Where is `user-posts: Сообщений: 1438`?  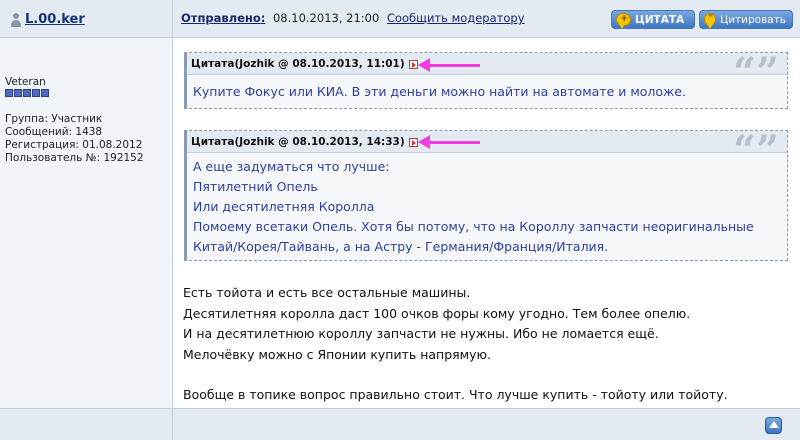 user-posts: Сообщений: 1438 is located at coordinates (54, 132).